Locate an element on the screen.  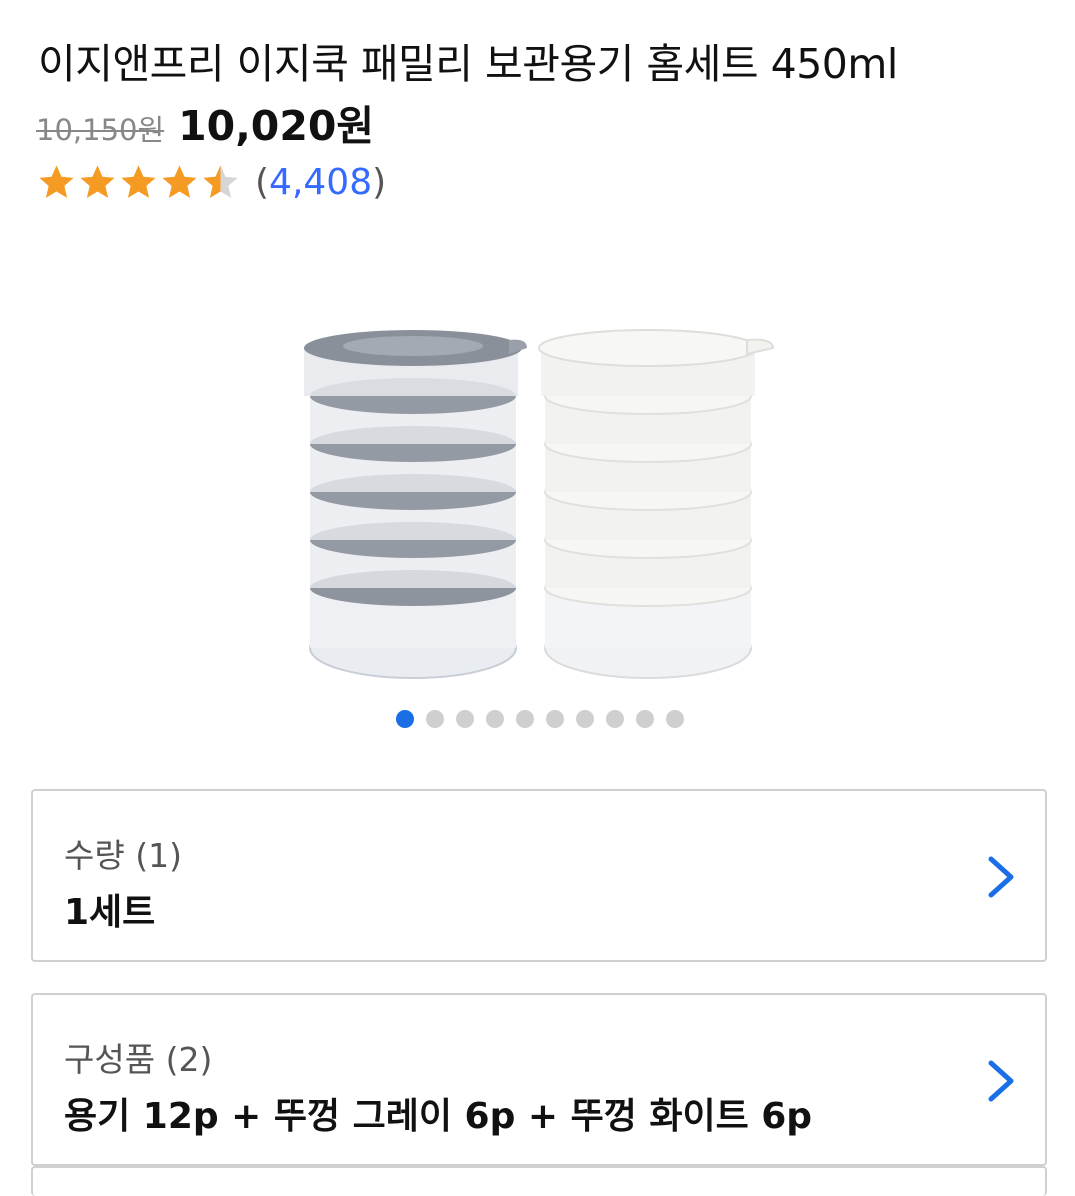
review-count-close: ) is located at coordinates (379, 182).